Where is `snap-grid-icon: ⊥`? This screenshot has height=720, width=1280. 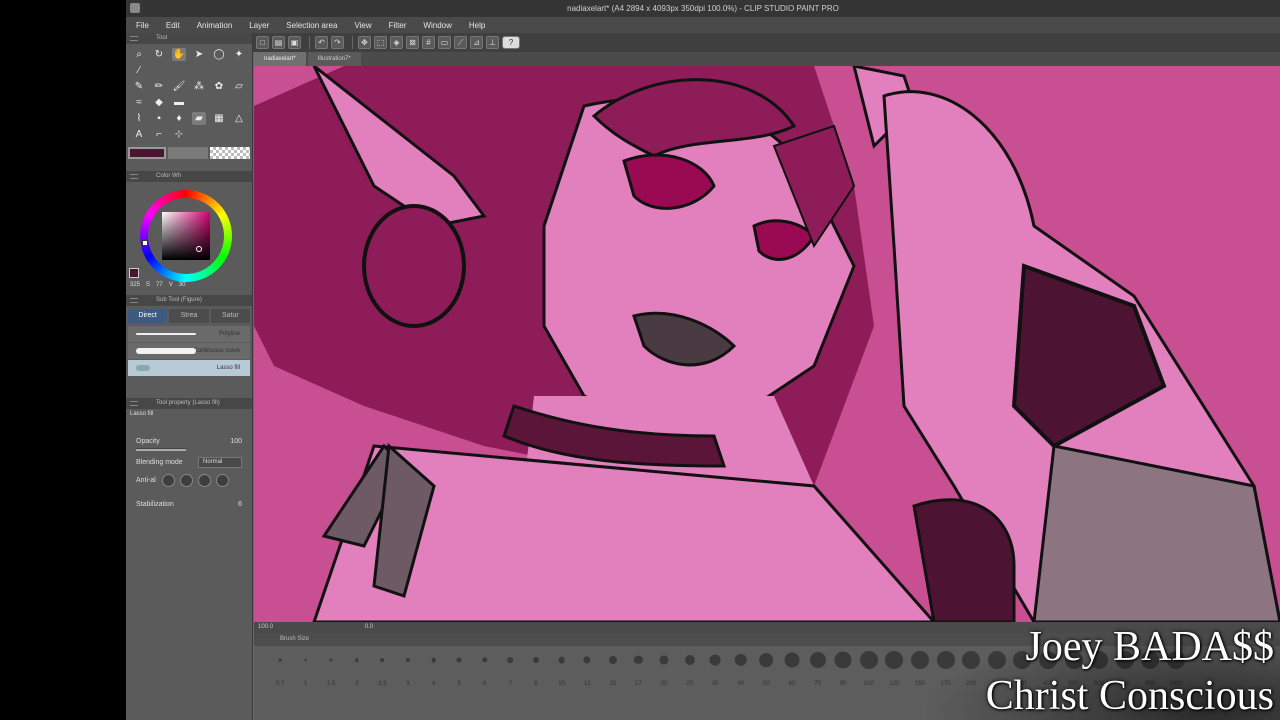
snap-grid-icon: ⊥ is located at coordinates (492, 42).